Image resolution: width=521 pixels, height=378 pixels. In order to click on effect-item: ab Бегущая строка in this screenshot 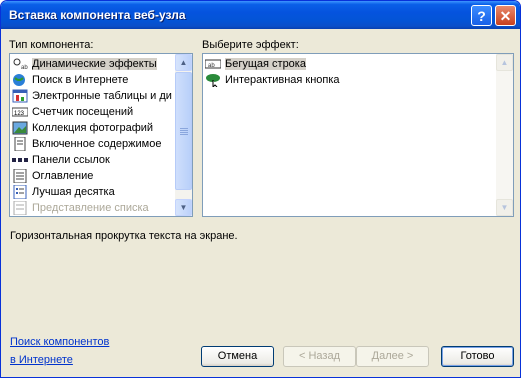, I will do `click(255, 64)`.